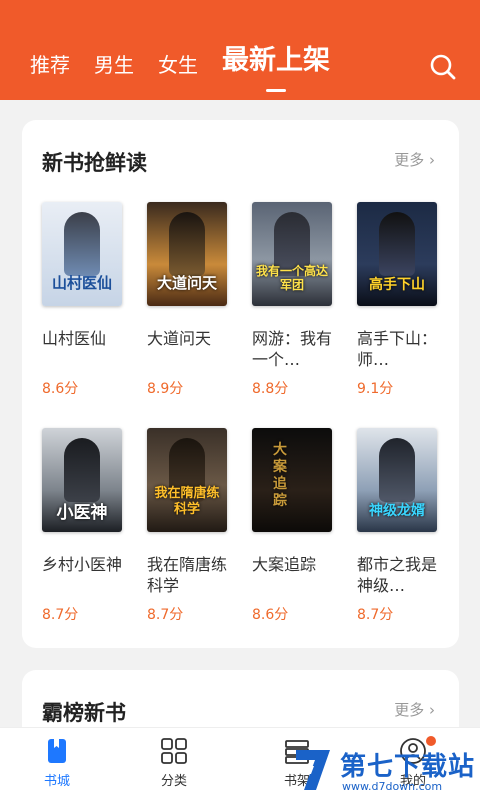 The width and height of the screenshot is (480, 800). Describe the element at coordinates (292, 254) in the screenshot. I see `book-cover: 我有一个高达军团` at that location.